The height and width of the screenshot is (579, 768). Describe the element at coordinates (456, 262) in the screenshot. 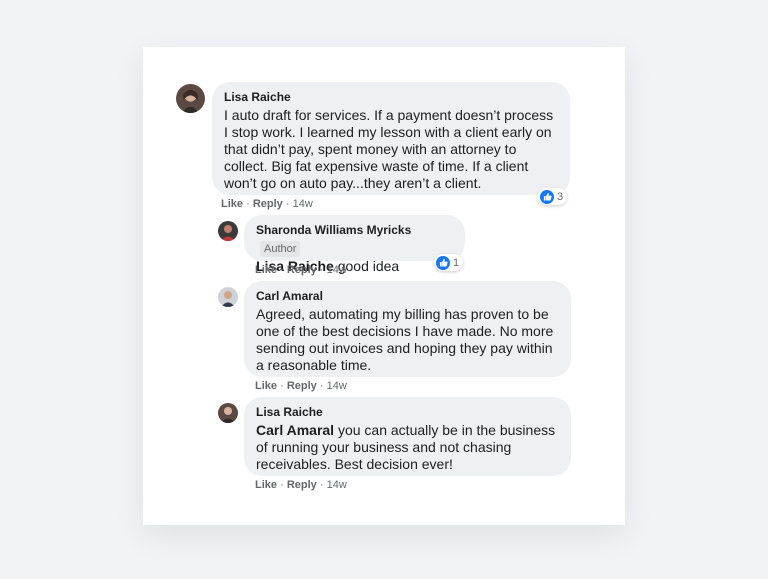

I see `reaction-count: 1` at that location.